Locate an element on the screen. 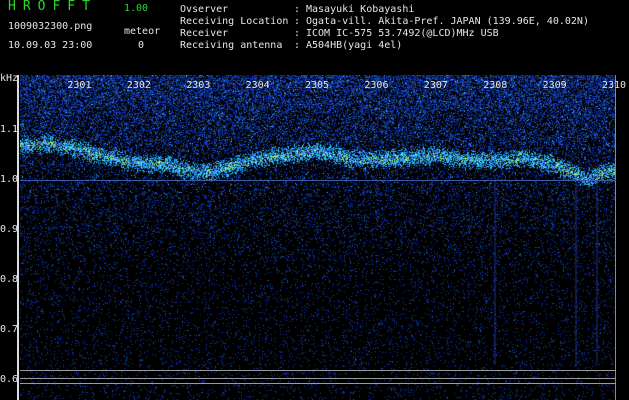 This screenshot has height=400, width=629. receiver-colon: : is located at coordinates (297, 33).